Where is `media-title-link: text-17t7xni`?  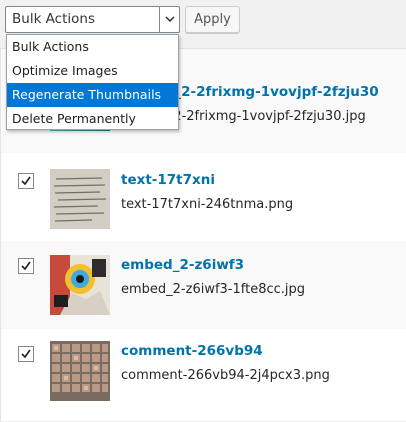
media-title-link: text-17t7xni is located at coordinates (168, 180).